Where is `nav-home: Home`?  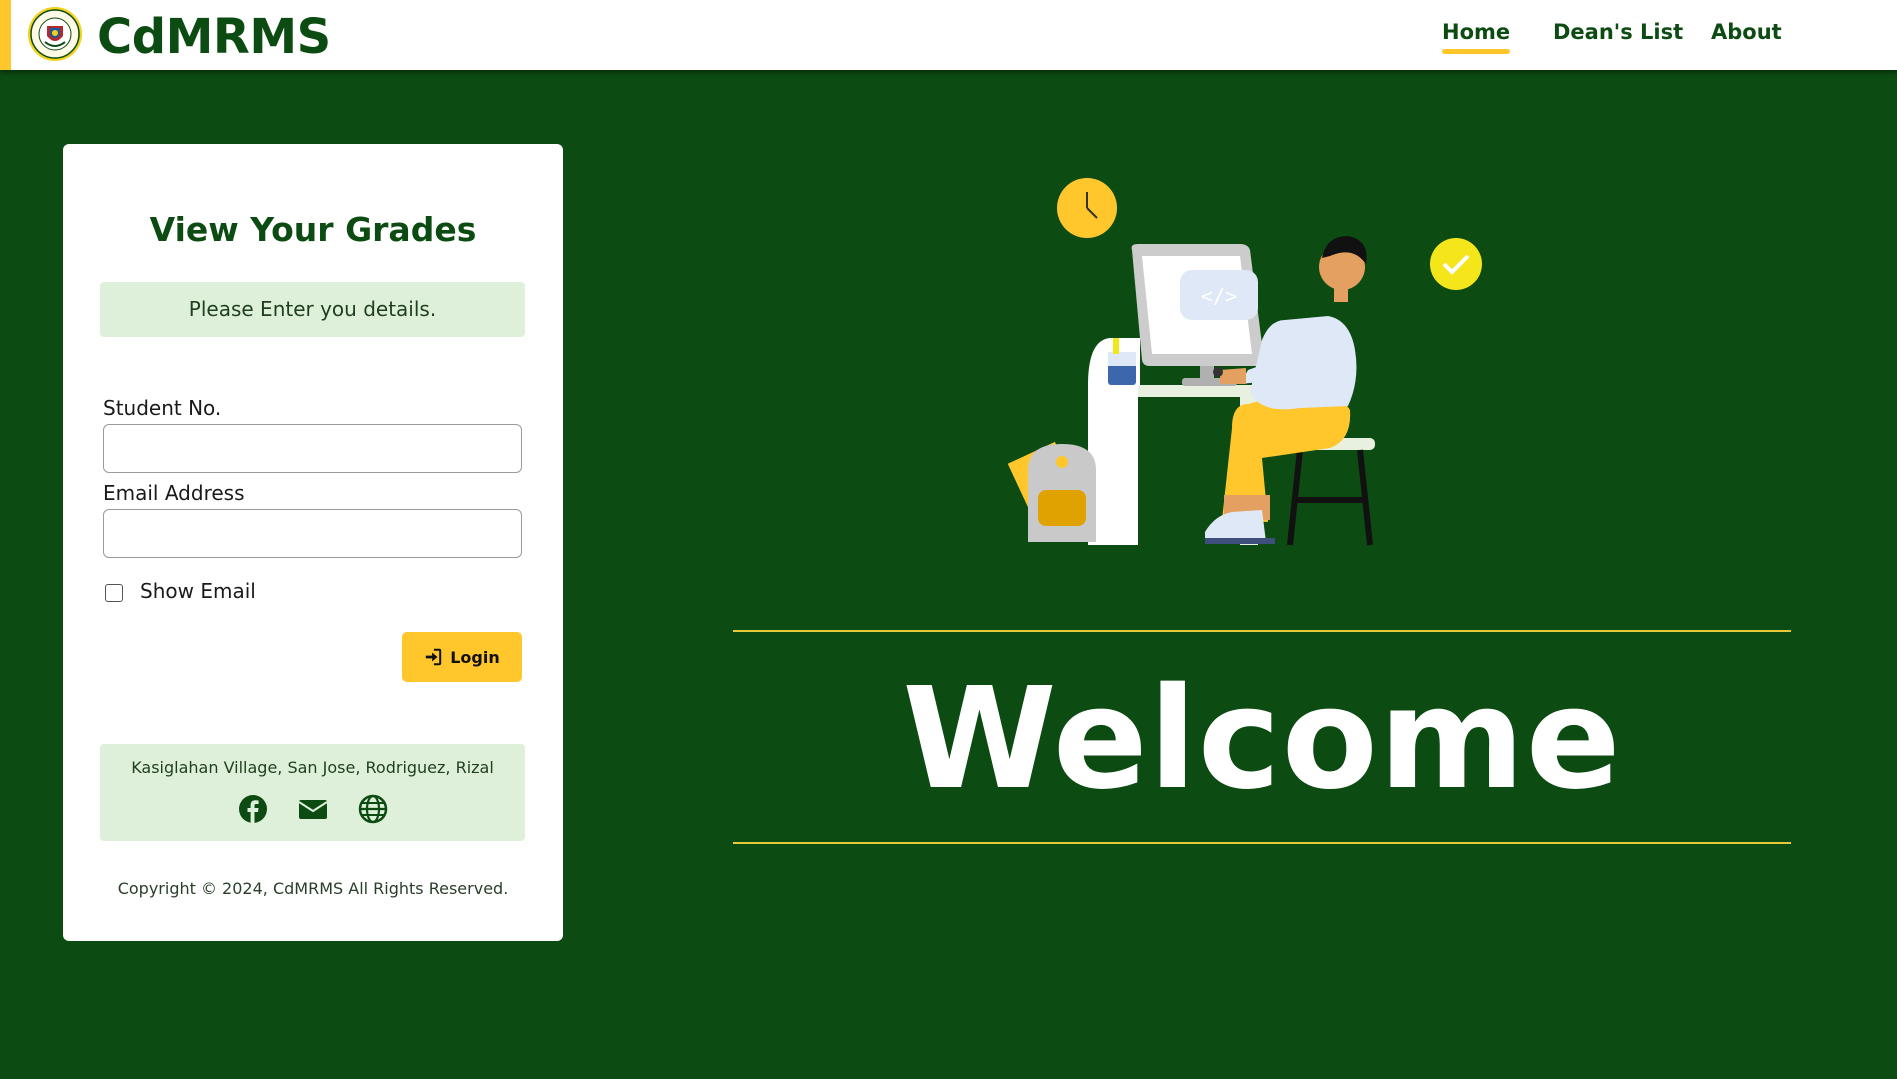
nav-home: Home is located at coordinates (1476, 37).